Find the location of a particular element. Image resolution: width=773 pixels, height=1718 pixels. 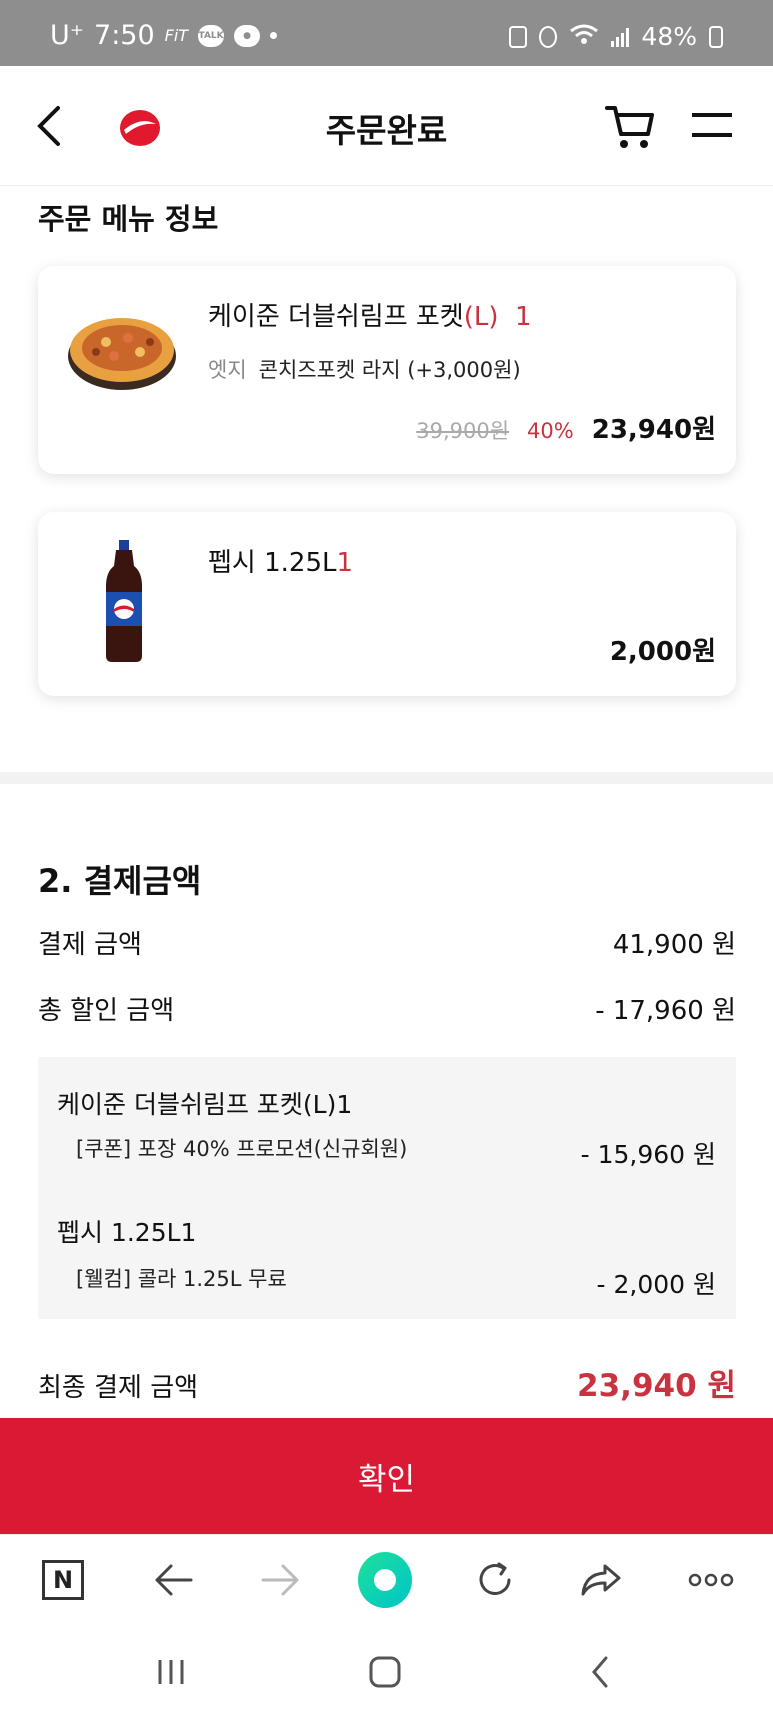

item-size: (L) is located at coordinates (481, 317).